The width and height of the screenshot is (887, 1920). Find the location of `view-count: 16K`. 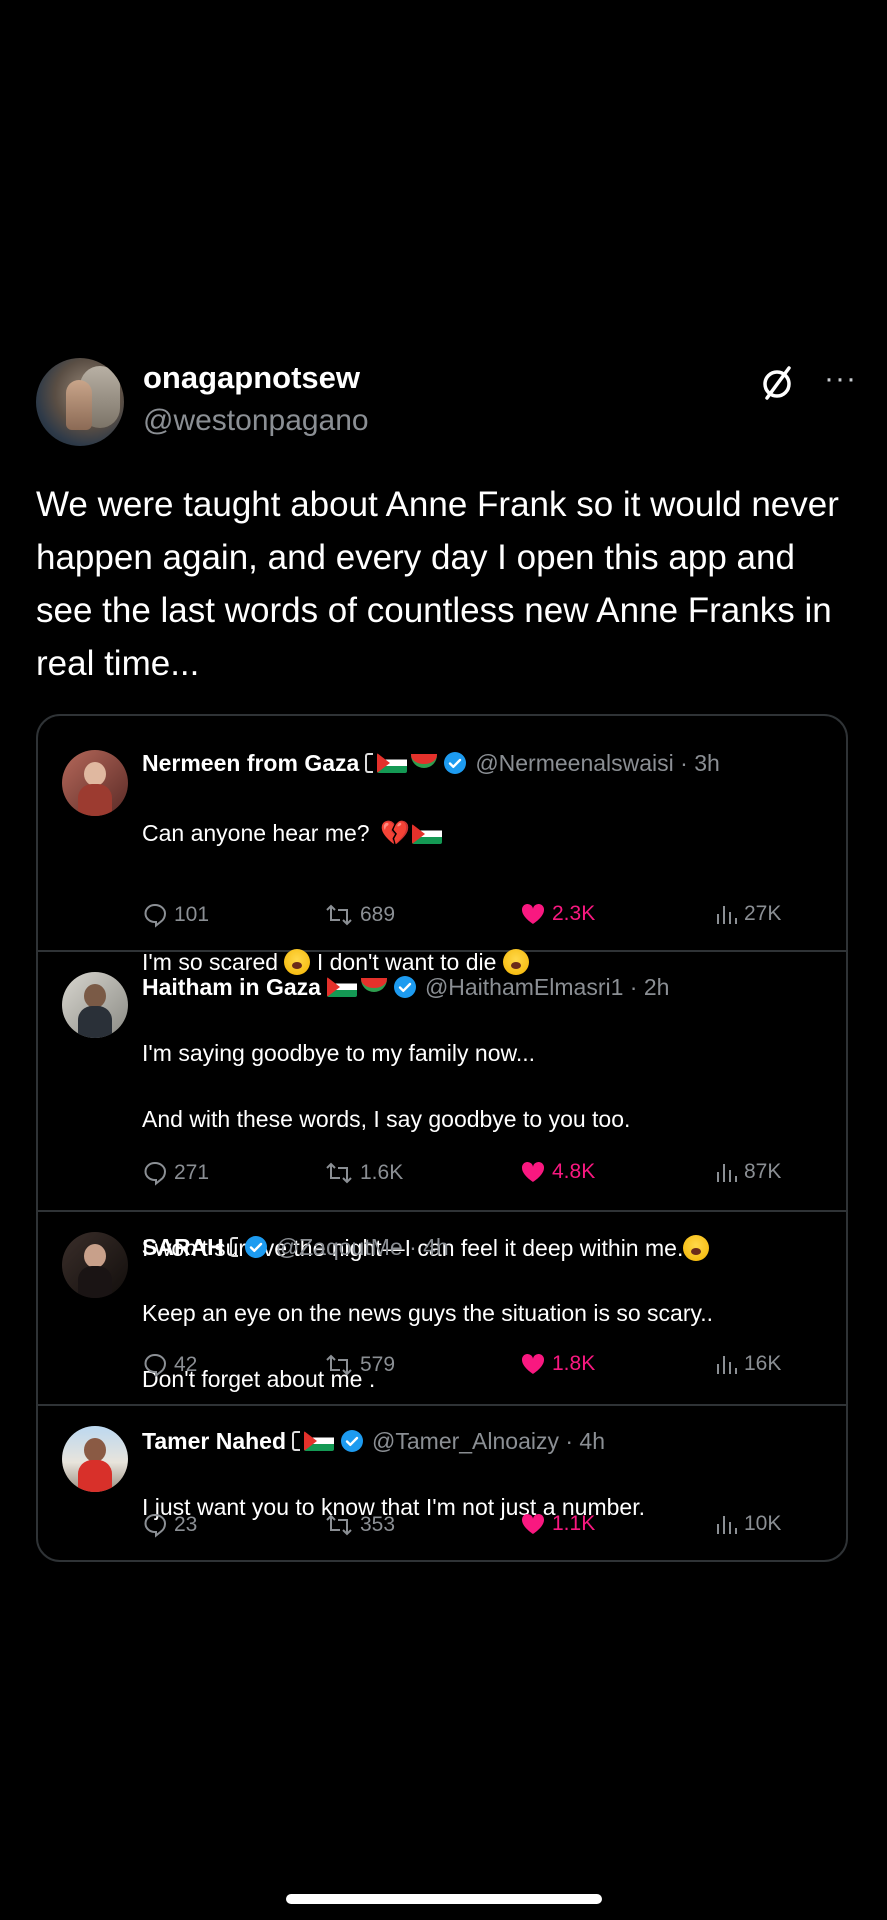

view-count: 16K is located at coordinates (763, 1363).